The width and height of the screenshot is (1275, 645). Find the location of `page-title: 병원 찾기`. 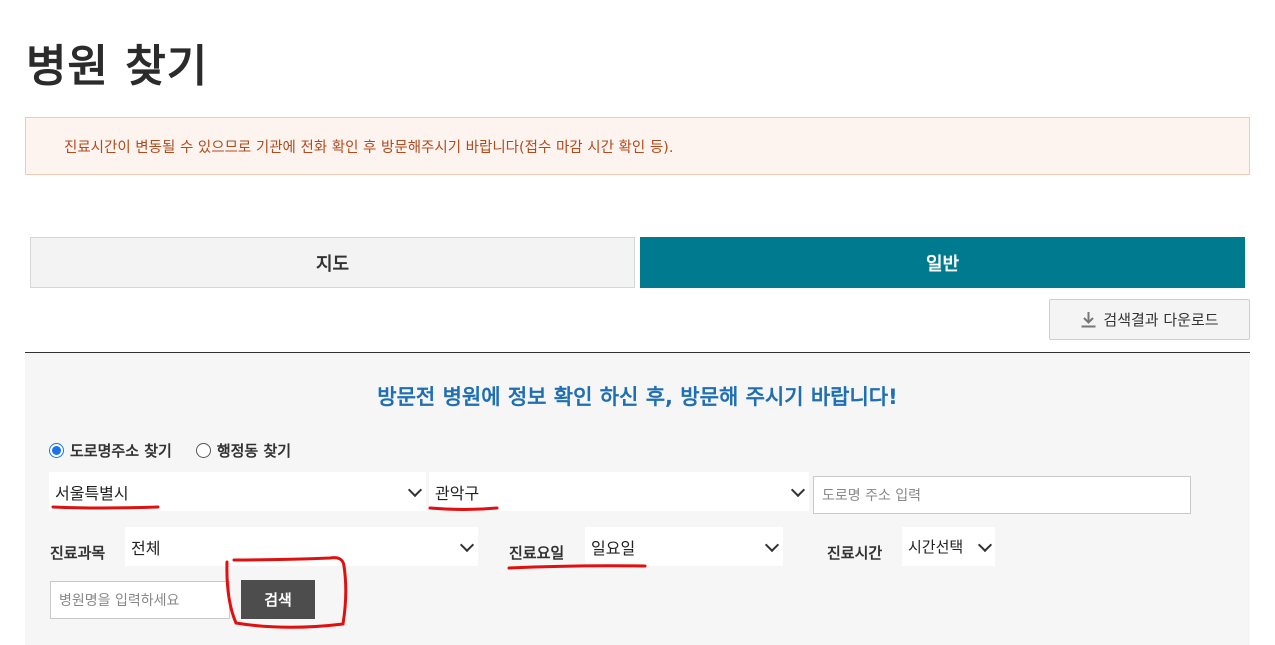

page-title: 병원 찾기 is located at coordinates (117, 66).